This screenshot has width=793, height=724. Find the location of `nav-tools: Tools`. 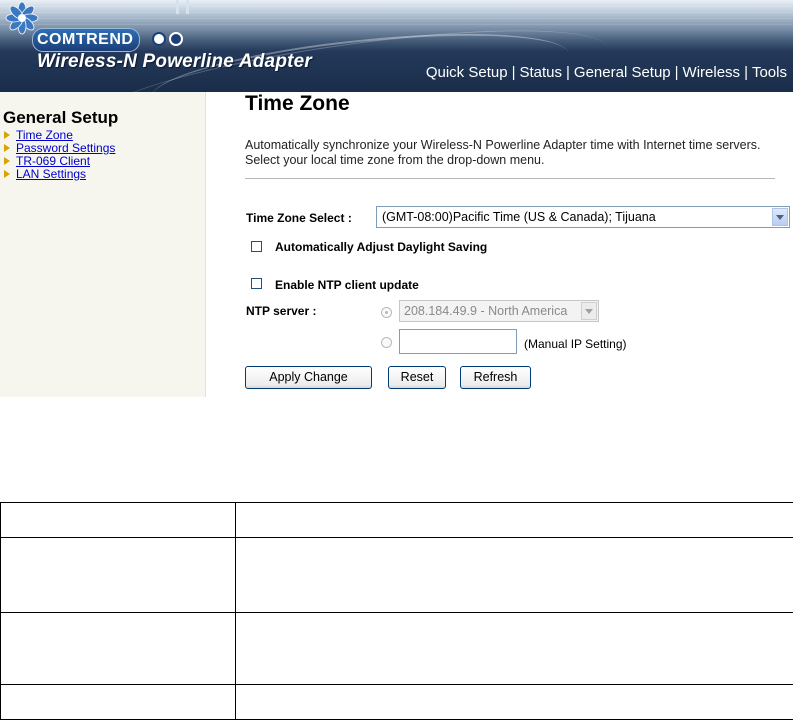

nav-tools: Tools is located at coordinates (769, 72).